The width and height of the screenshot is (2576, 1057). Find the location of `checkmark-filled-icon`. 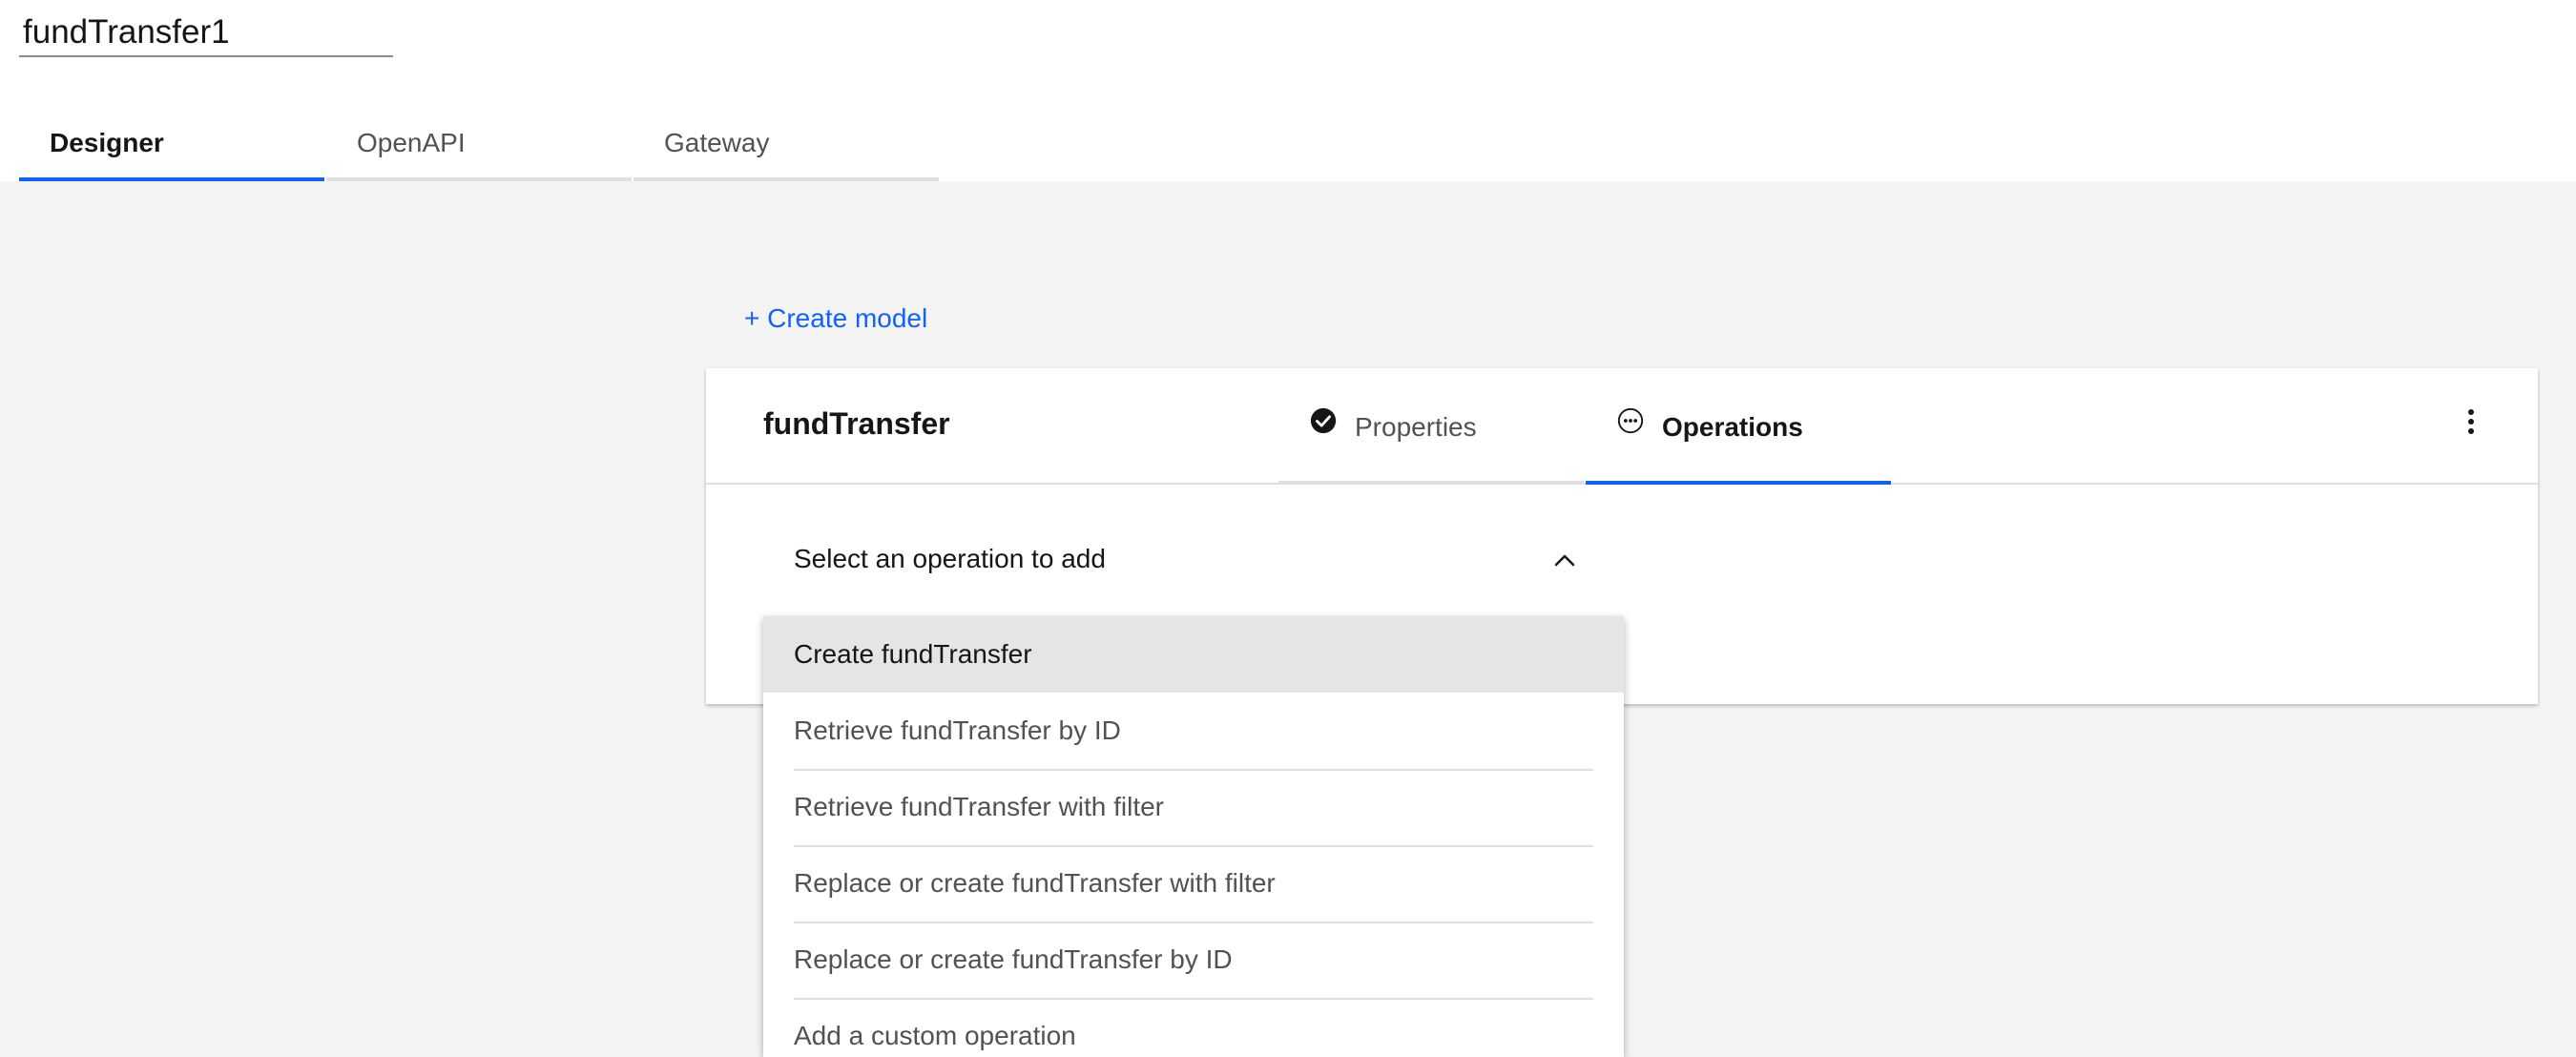

checkmark-filled-icon is located at coordinates (1323, 420).